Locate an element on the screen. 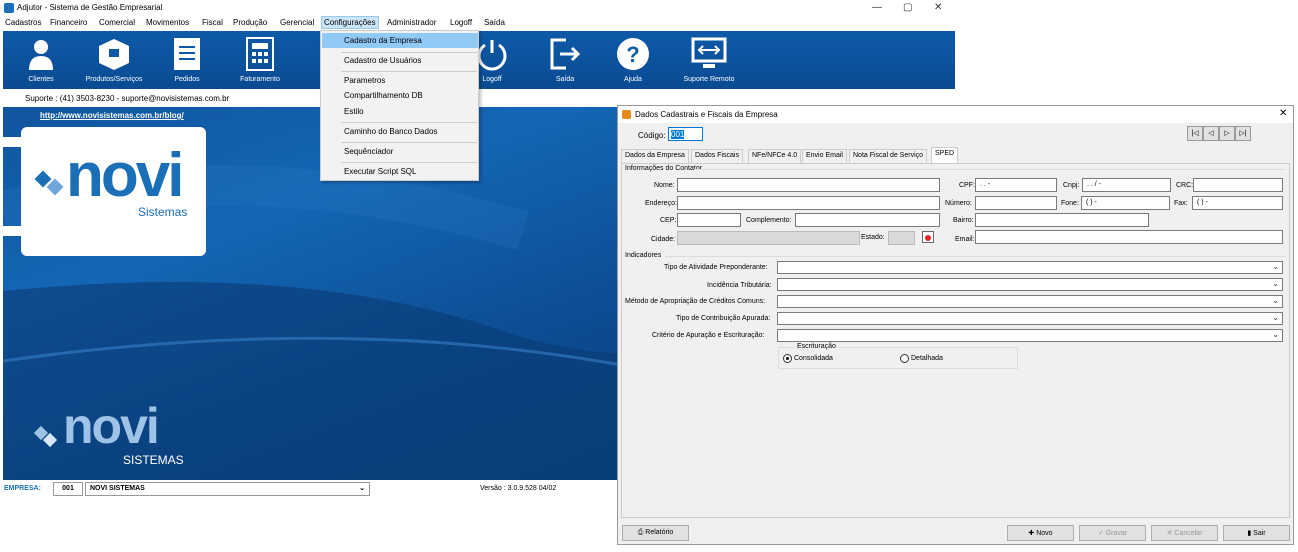 This screenshot has width=1298, height=552. codigo-field: 001 is located at coordinates (685, 134).